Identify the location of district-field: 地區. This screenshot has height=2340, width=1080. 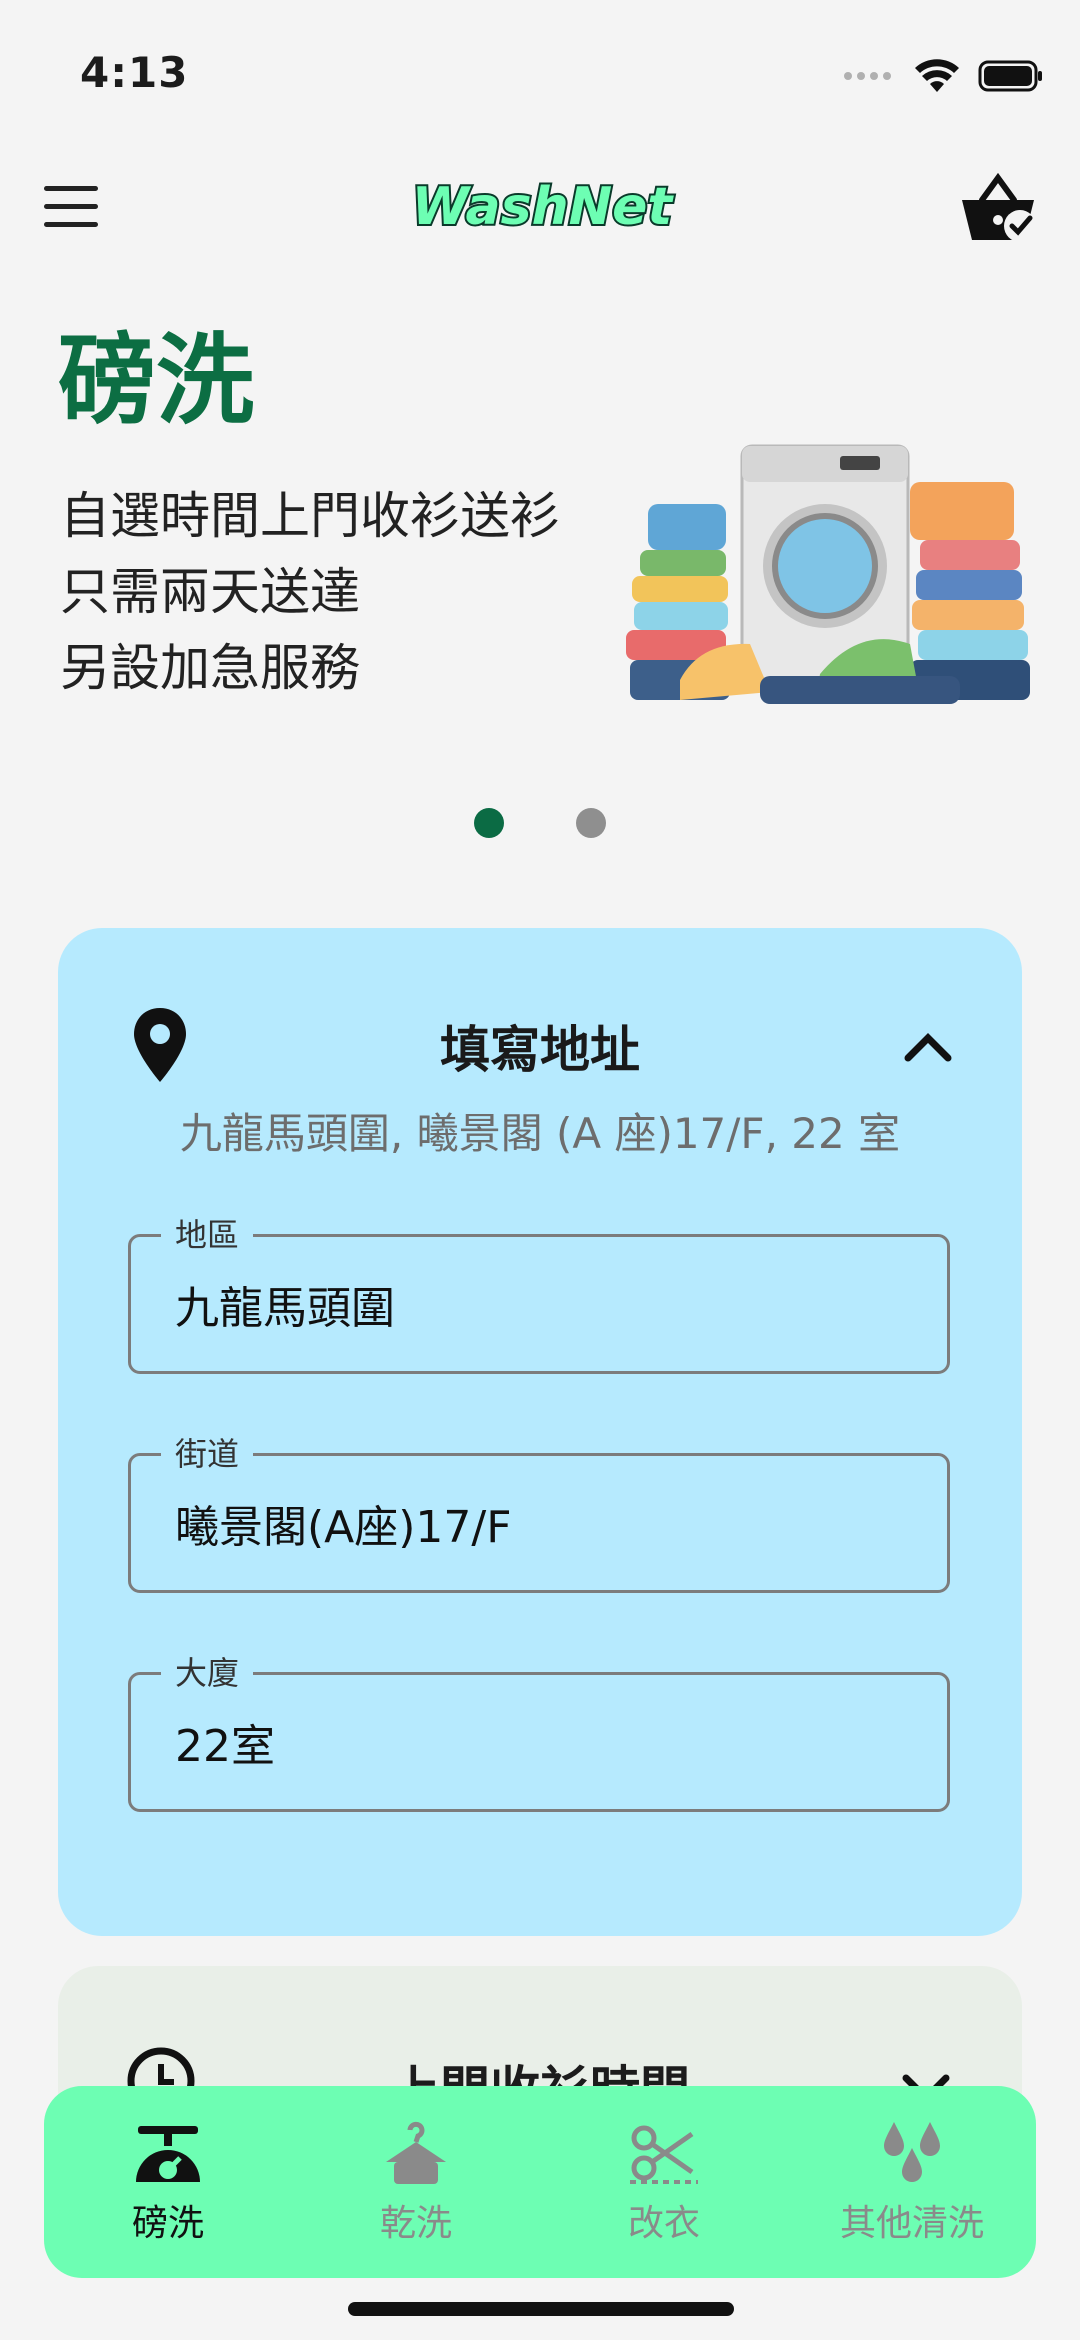
(539, 1293).